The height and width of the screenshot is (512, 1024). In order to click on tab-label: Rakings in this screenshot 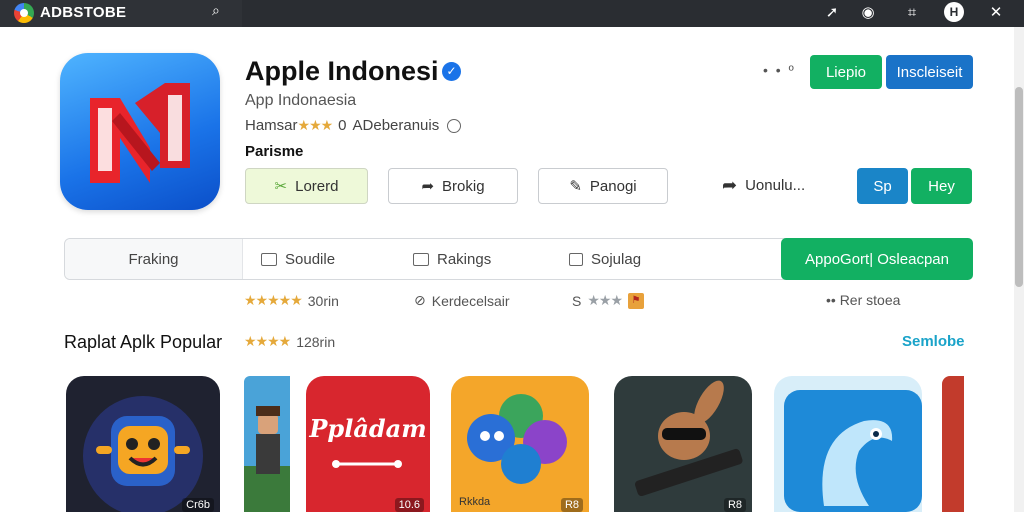, I will do `click(464, 259)`.